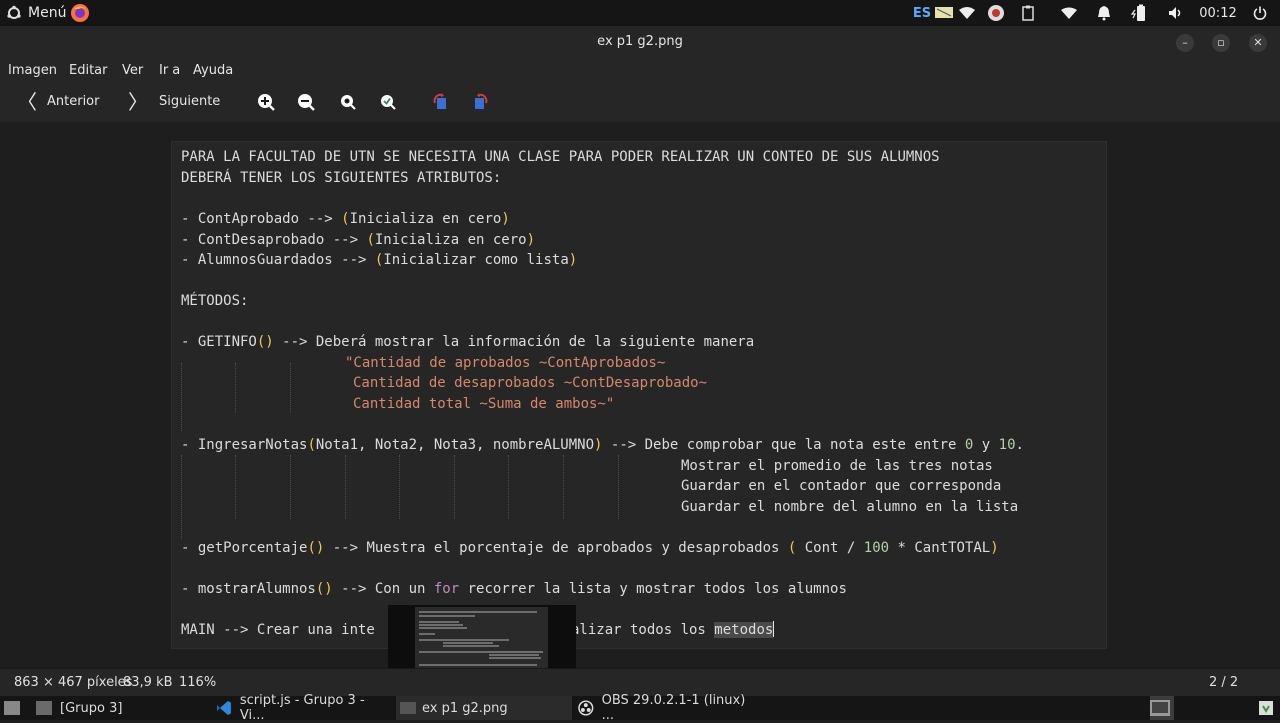 This screenshot has width=1280, height=723. Describe the element at coordinates (138, 102) in the screenshot. I see `chevron-right-icon: 〉` at that location.